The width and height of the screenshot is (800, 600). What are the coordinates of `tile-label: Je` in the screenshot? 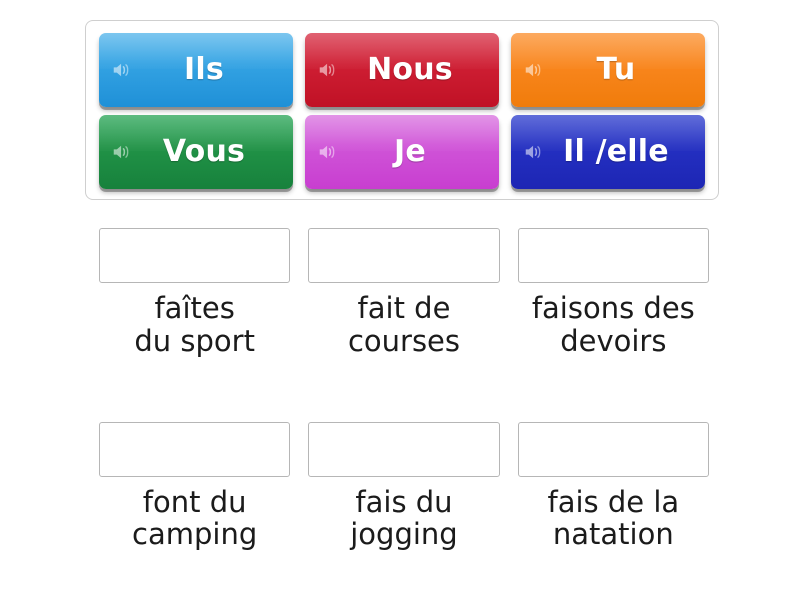 It's located at (410, 151).